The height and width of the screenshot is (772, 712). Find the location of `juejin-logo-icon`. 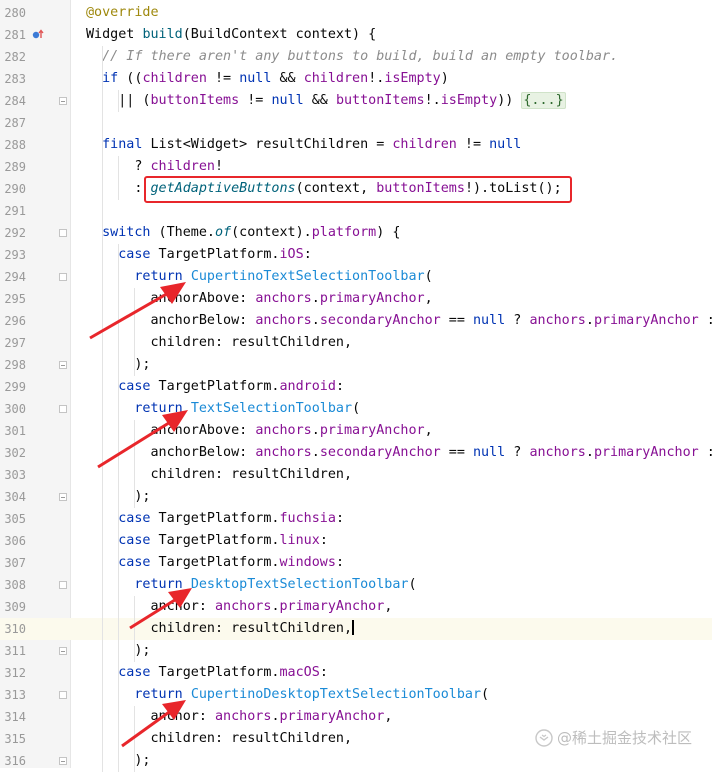

juejin-logo-icon is located at coordinates (544, 737).